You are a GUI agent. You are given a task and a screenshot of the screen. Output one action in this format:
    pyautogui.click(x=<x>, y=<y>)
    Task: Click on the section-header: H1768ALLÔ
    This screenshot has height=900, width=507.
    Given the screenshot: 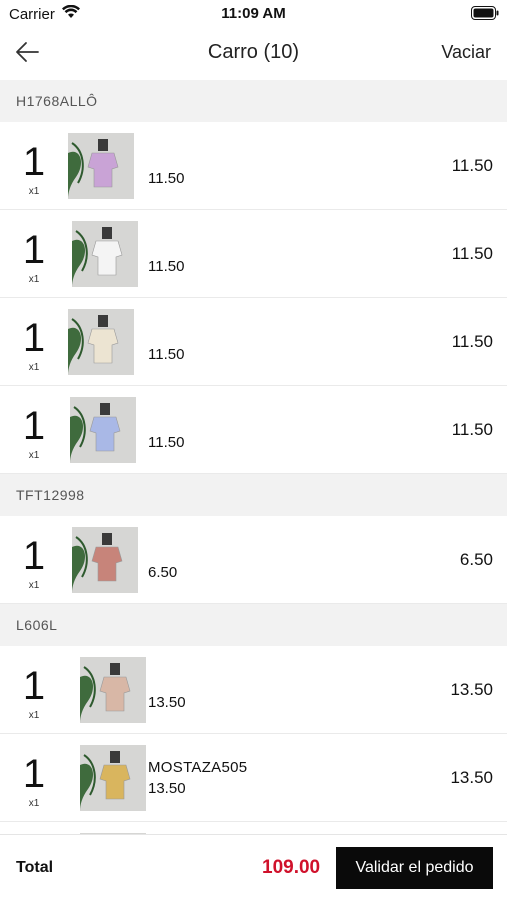 What is the action you would take?
    pyautogui.click(x=253, y=101)
    